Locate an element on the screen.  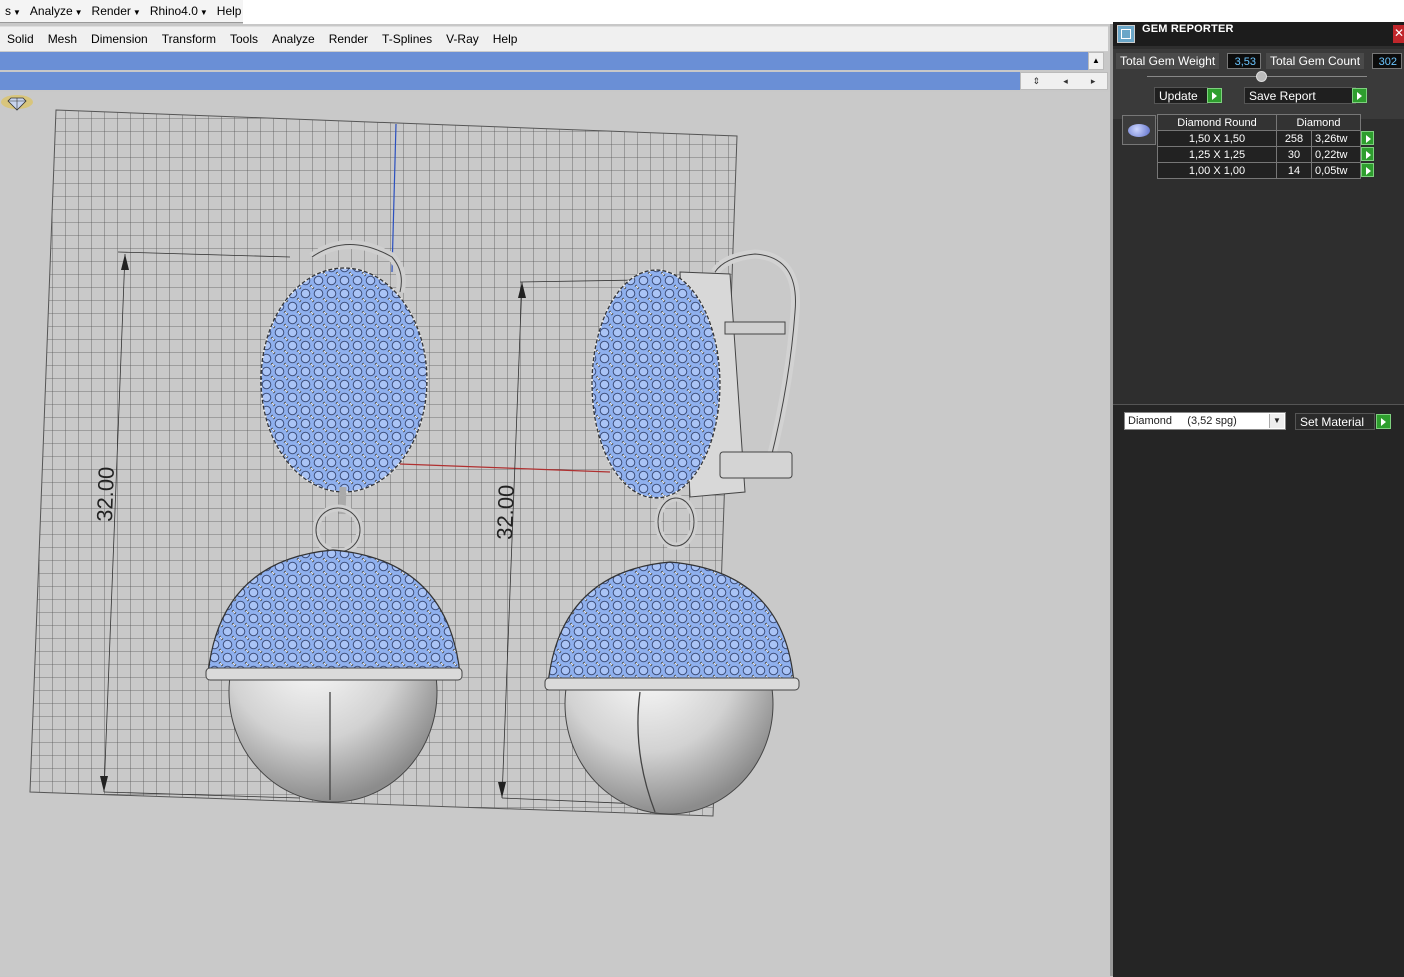
total-count-value: 302 is located at coordinates (1387, 61).